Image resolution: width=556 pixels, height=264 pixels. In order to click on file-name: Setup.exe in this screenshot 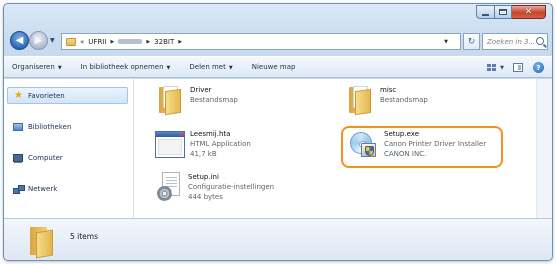, I will do `click(402, 134)`.